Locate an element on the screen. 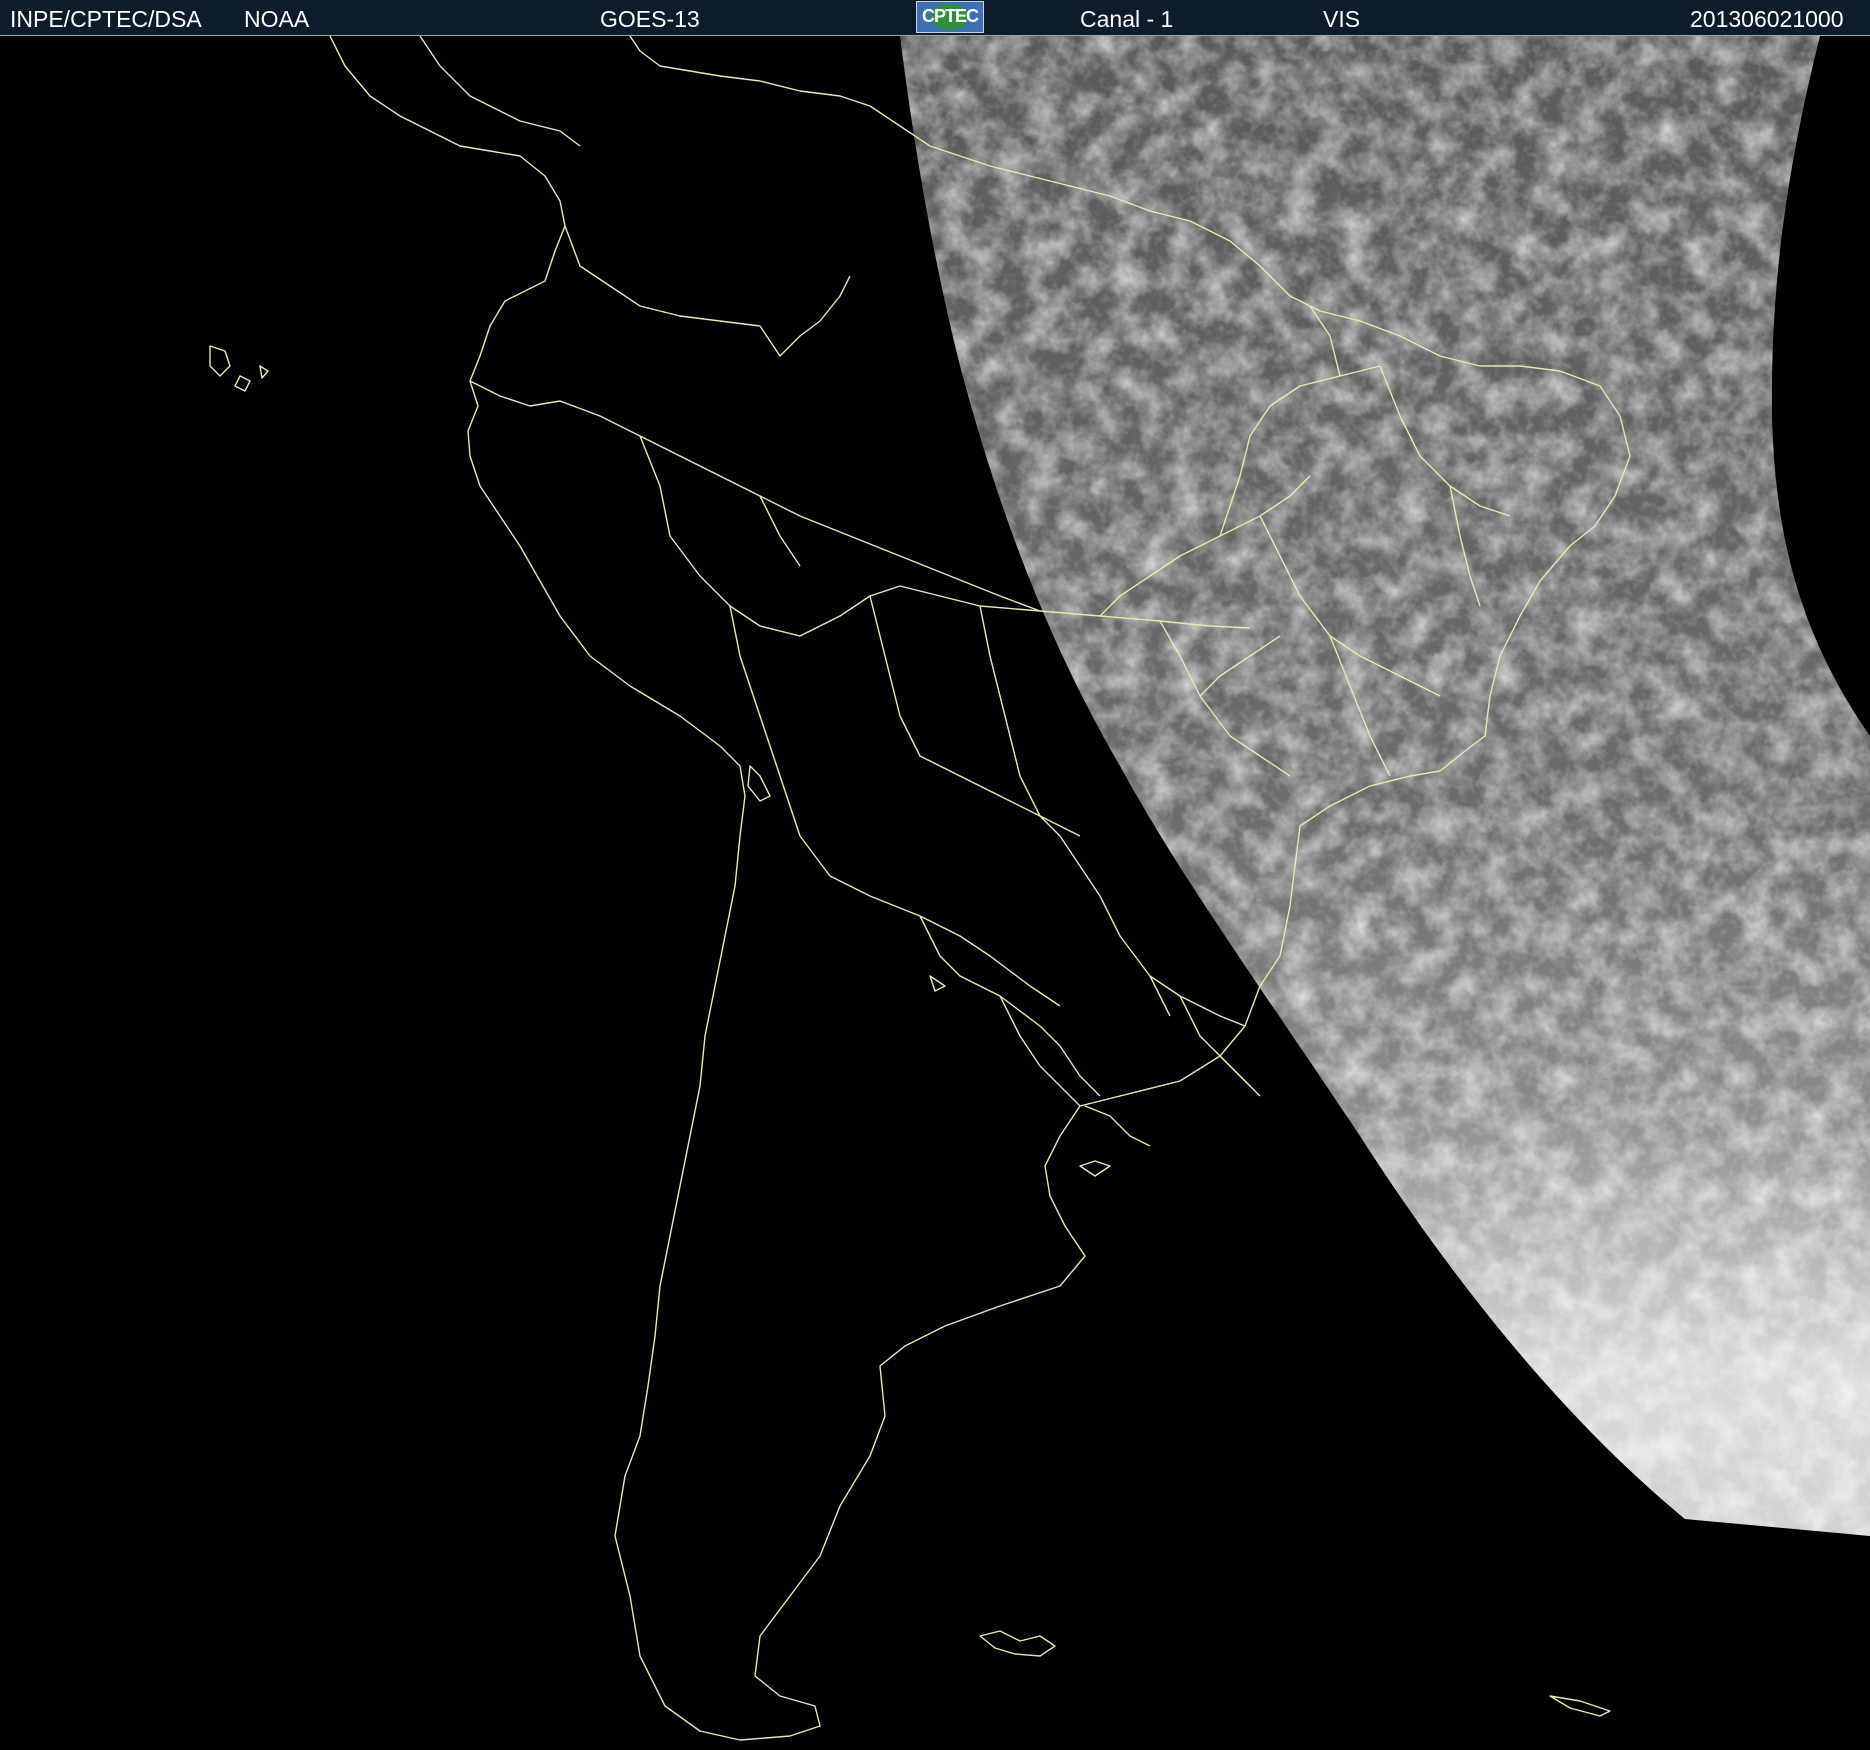  satellite-label: GOES-13 is located at coordinates (650, 19).